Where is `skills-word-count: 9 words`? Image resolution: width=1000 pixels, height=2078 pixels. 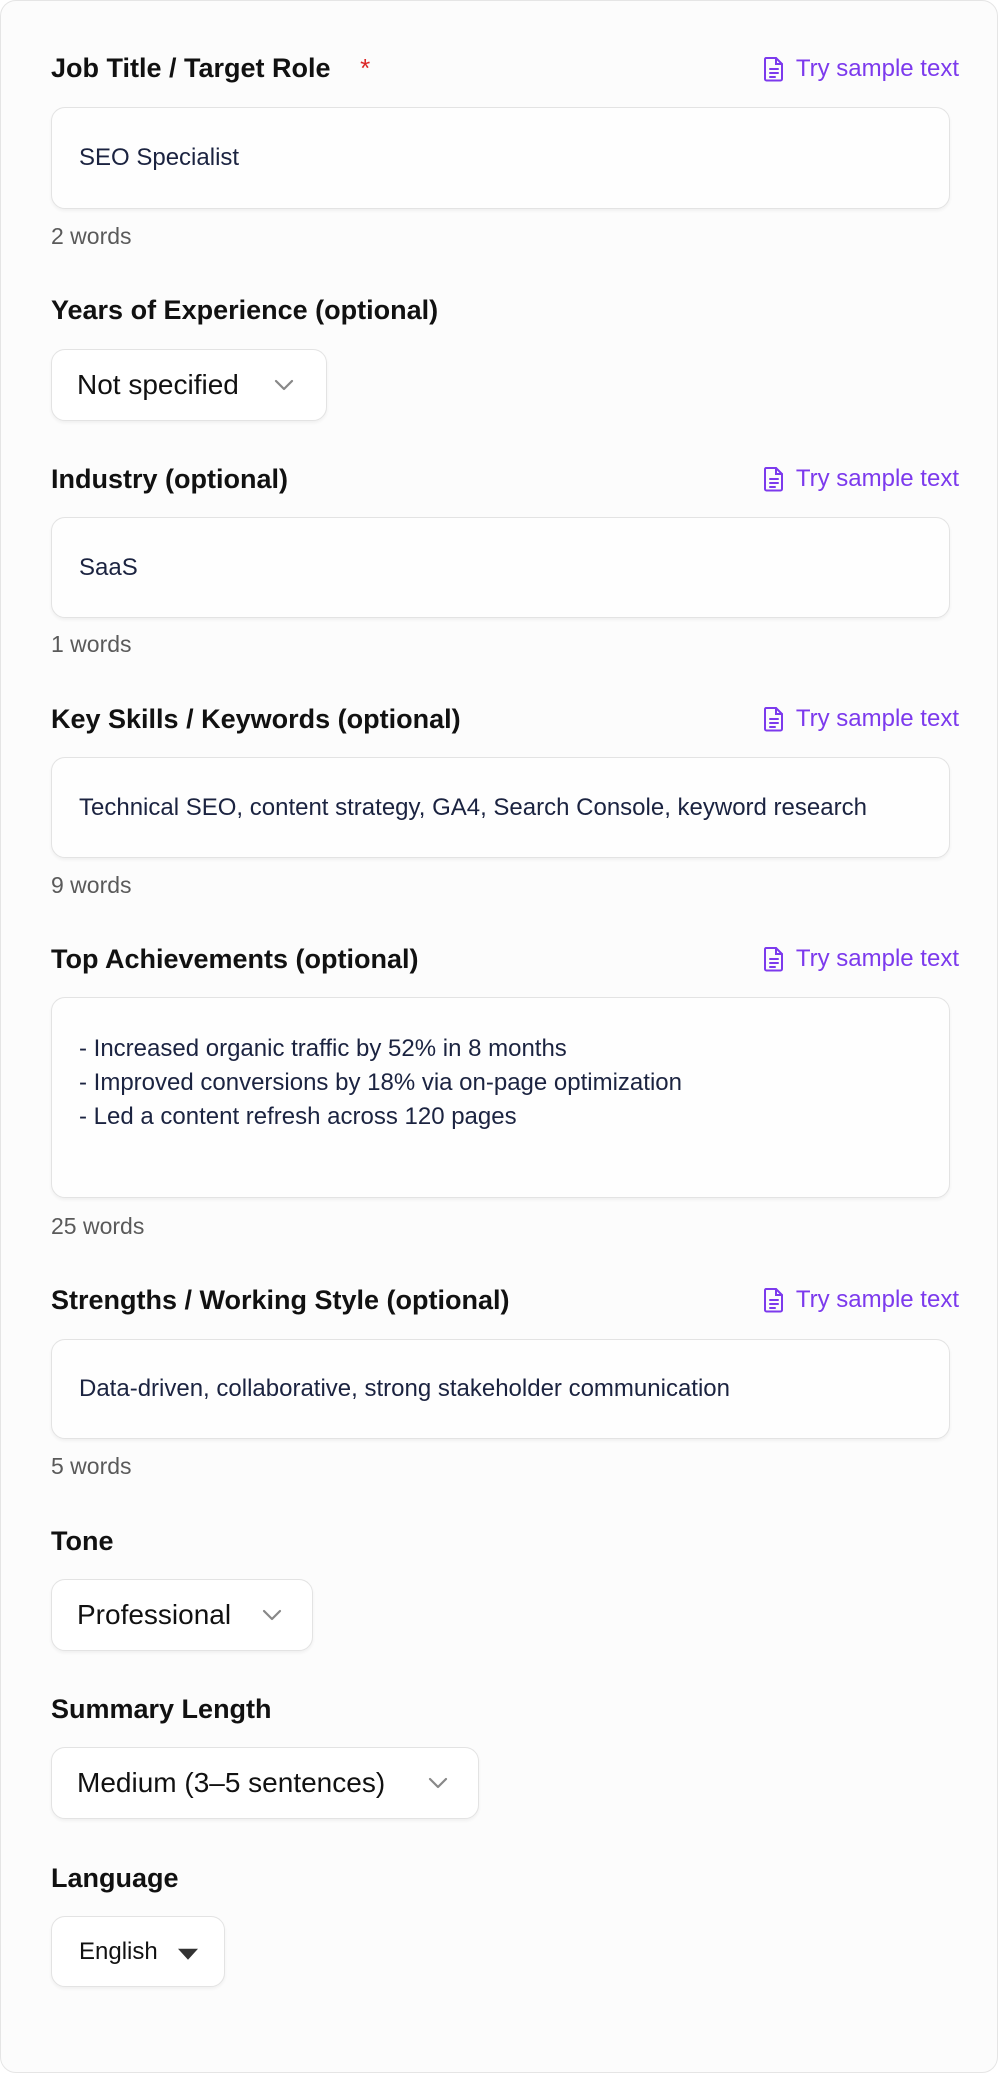 skills-word-count: 9 words is located at coordinates (91, 885).